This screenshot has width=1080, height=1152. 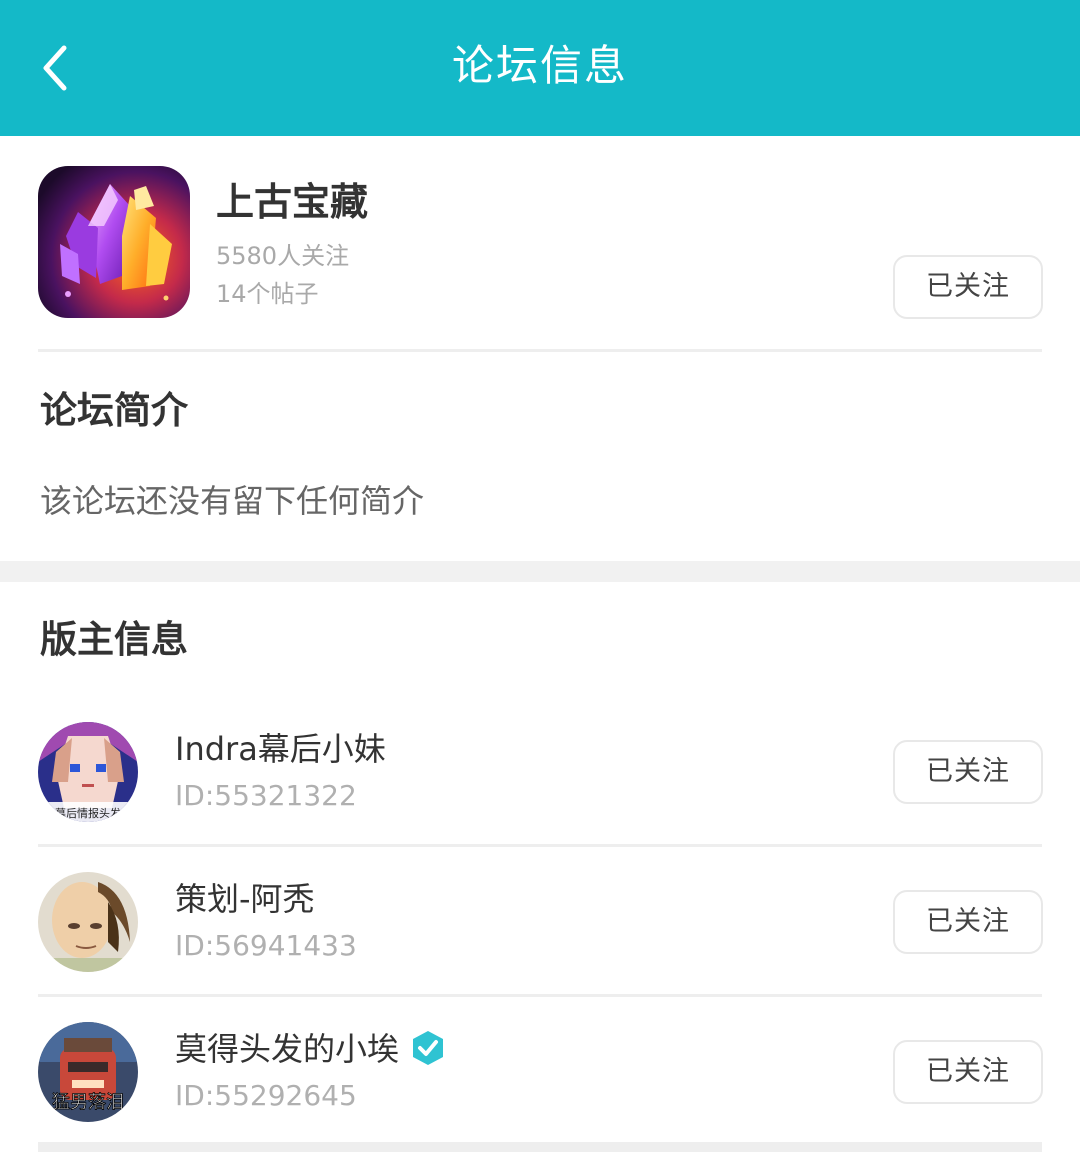 What do you see at coordinates (968, 287) in the screenshot?
I see `forum-follow-button: 已关注` at bounding box center [968, 287].